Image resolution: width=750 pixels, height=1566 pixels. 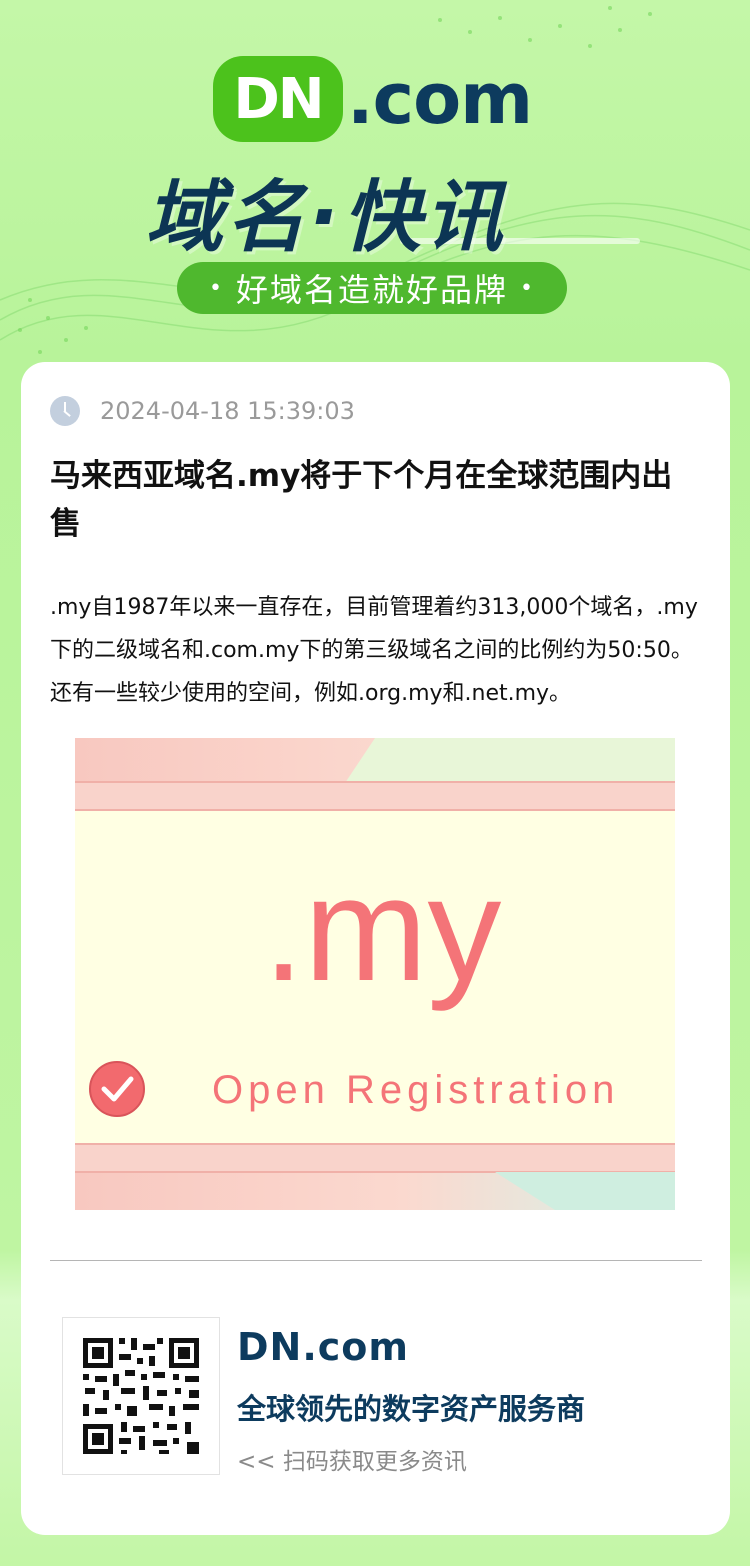 What do you see at coordinates (278, 99) in the screenshot?
I see `logo-badge: DN` at bounding box center [278, 99].